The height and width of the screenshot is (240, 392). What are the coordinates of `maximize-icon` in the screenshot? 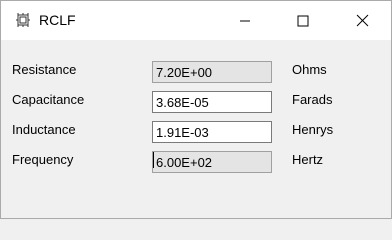 It's located at (303, 20).